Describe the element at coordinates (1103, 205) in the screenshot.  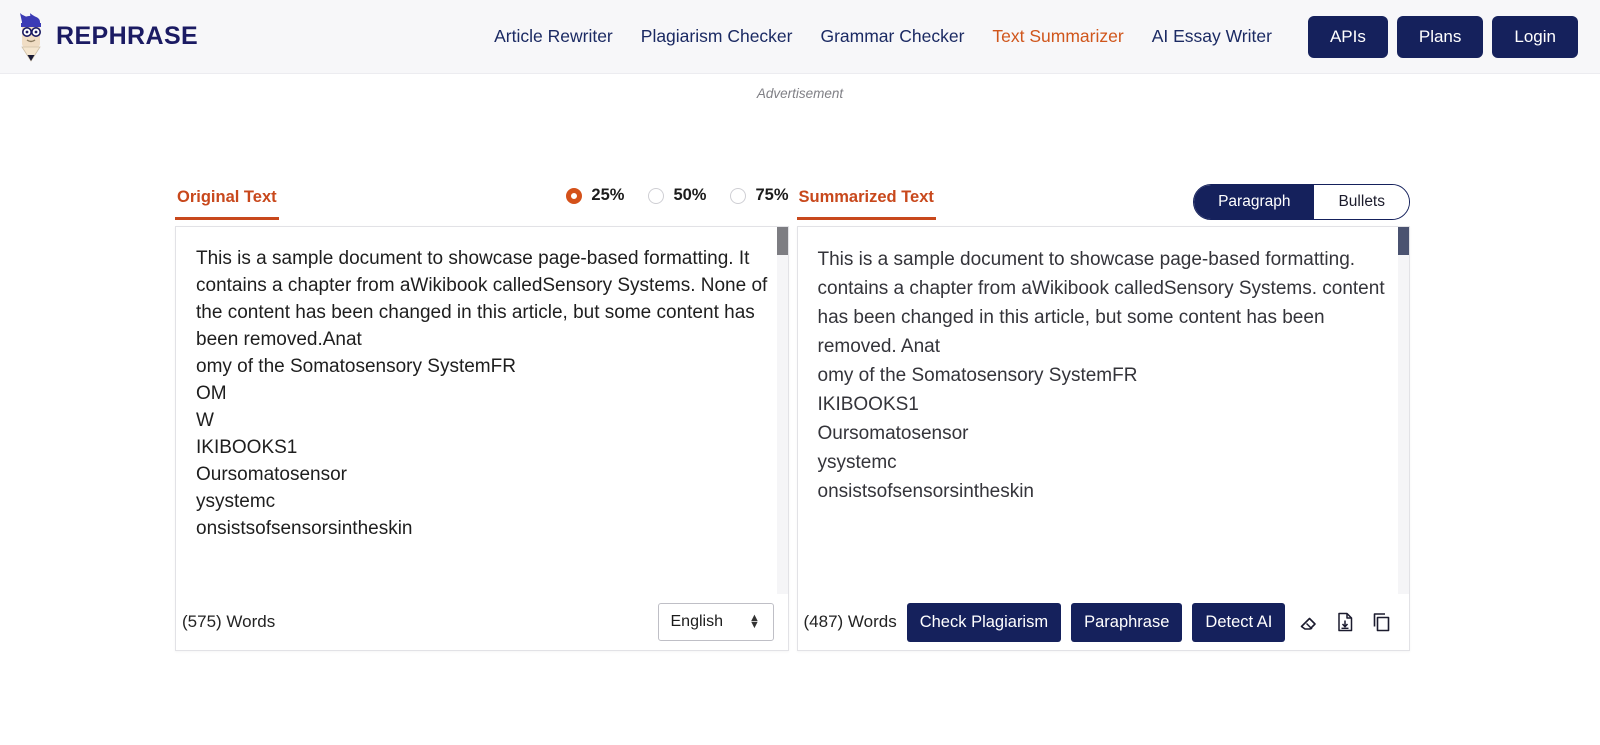
I see `summarized-panel-header: Summarized Text Paragraph Bullets` at that location.